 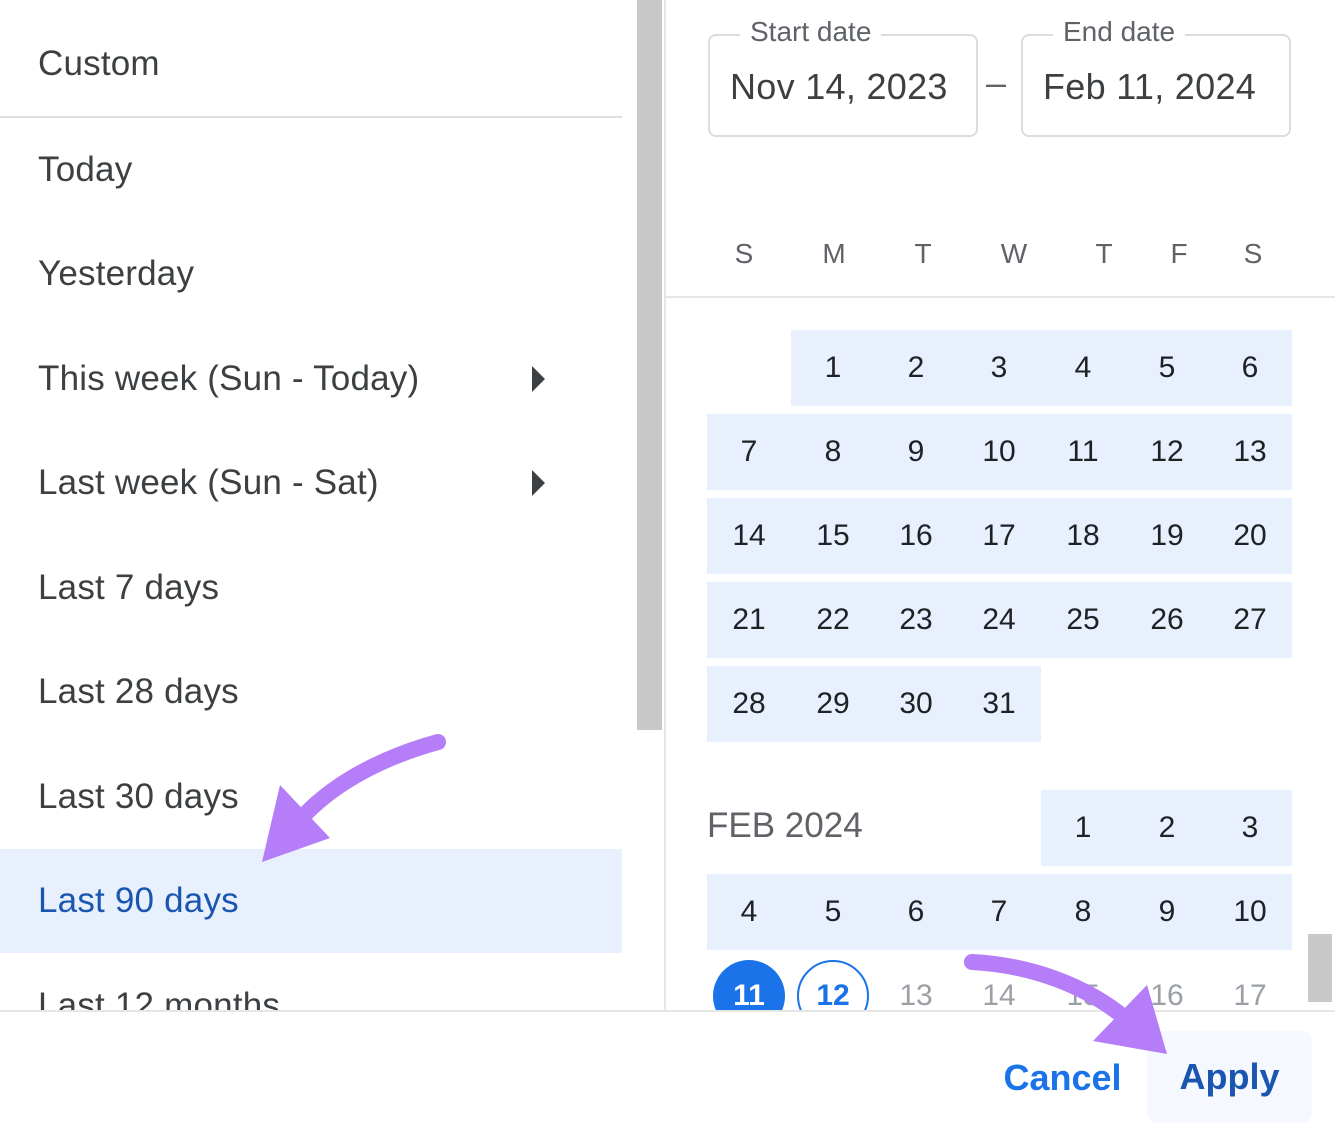 What do you see at coordinates (811, 32) in the screenshot?
I see `start-date-label: Start date` at bounding box center [811, 32].